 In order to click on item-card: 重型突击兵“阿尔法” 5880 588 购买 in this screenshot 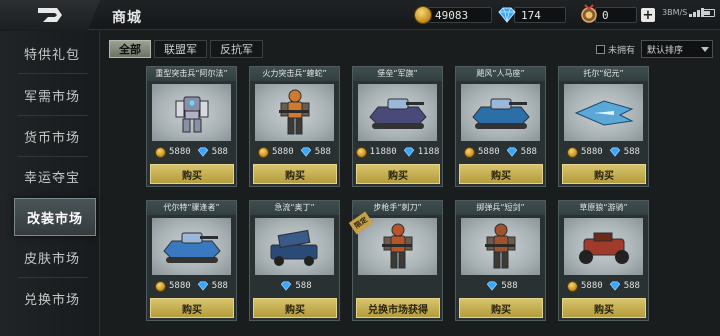, I will do `click(191, 126)`.